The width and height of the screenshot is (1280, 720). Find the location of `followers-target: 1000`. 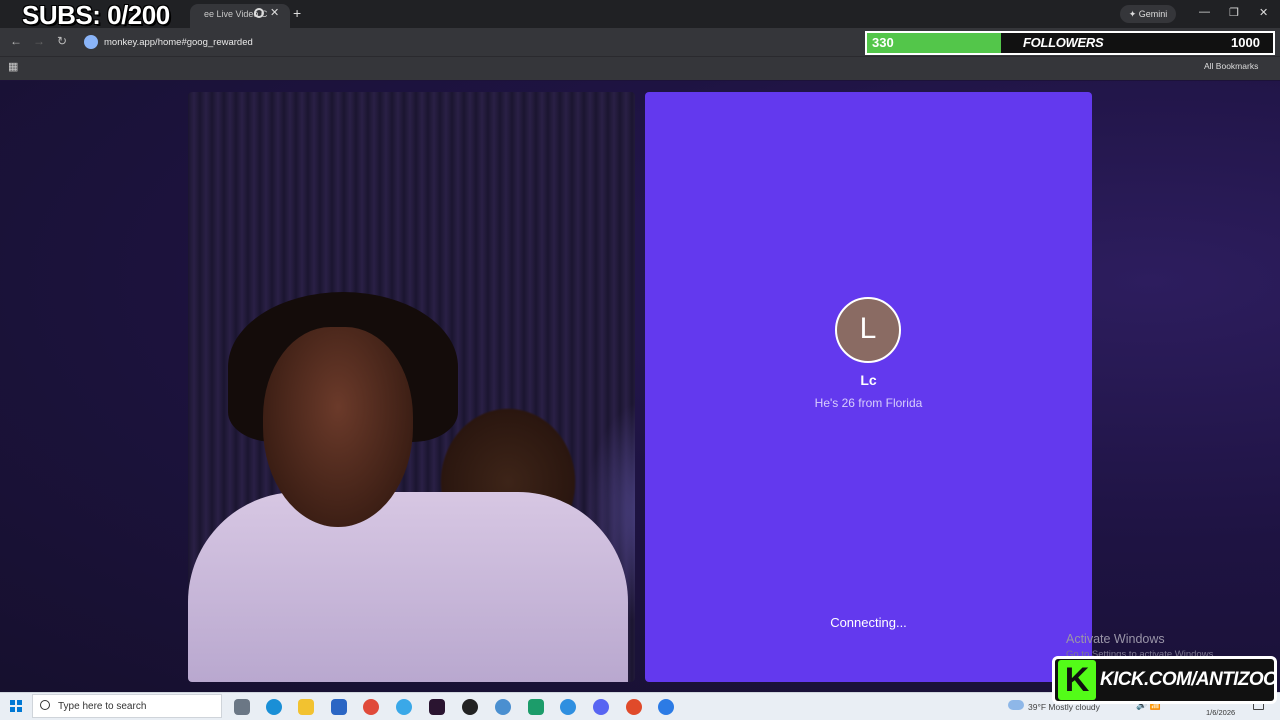

followers-target: 1000 is located at coordinates (1245, 42).